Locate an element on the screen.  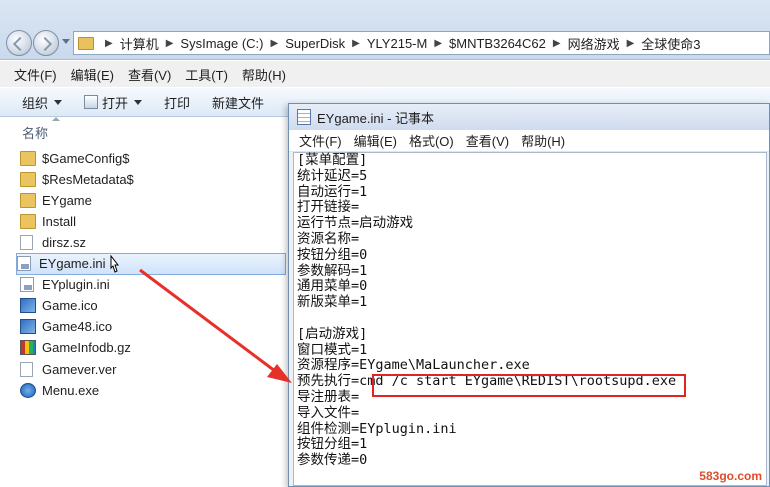
menu-edit: 编辑(E) is located at coordinates (92, 74).